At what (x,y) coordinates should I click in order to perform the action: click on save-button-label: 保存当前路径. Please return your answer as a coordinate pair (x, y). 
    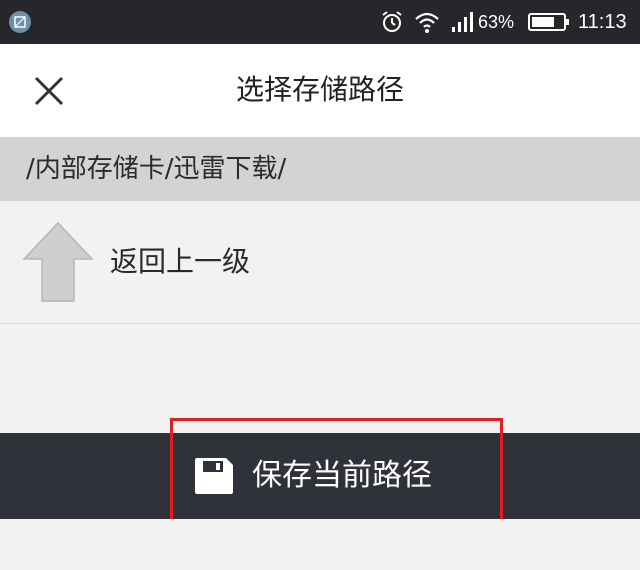
    Looking at the image, I should click on (342, 475).